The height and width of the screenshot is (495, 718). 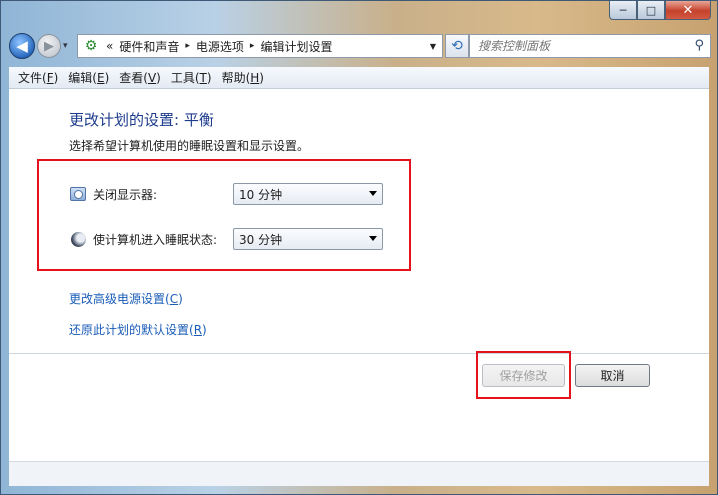 I want to click on navigation-bar: ◀ ▶ ▾ ⚙ « 硬件和声音 ▸ 电源选项 ▸ 编辑计划设置 ▼ ⟲ ⚲, so click(x=360, y=46).